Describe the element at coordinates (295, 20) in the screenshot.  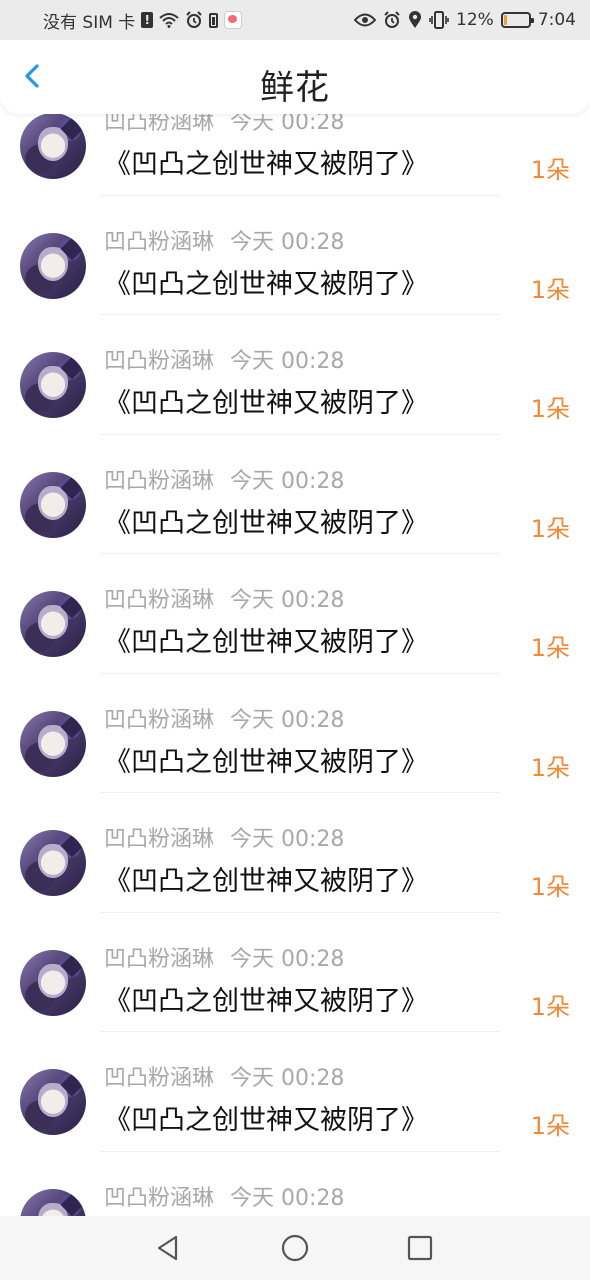
I see `status-bar: 没有 SIM 卡 ! 12% 7:04` at that location.